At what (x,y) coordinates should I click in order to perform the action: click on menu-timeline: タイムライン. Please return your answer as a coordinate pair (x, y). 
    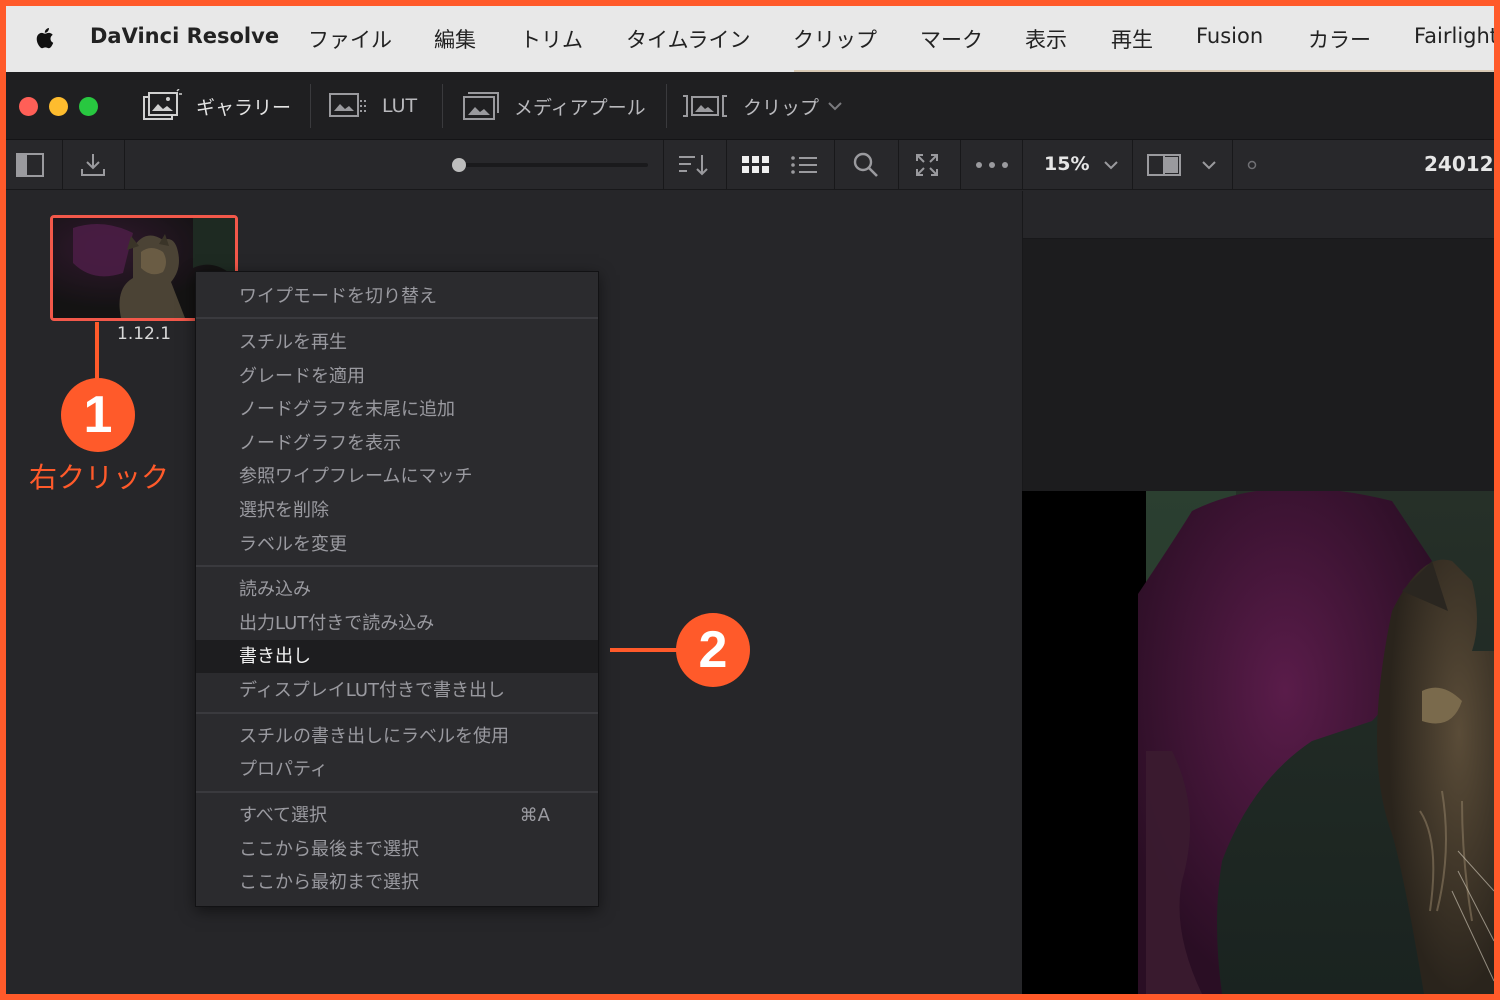
    Looking at the image, I should click on (688, 39).